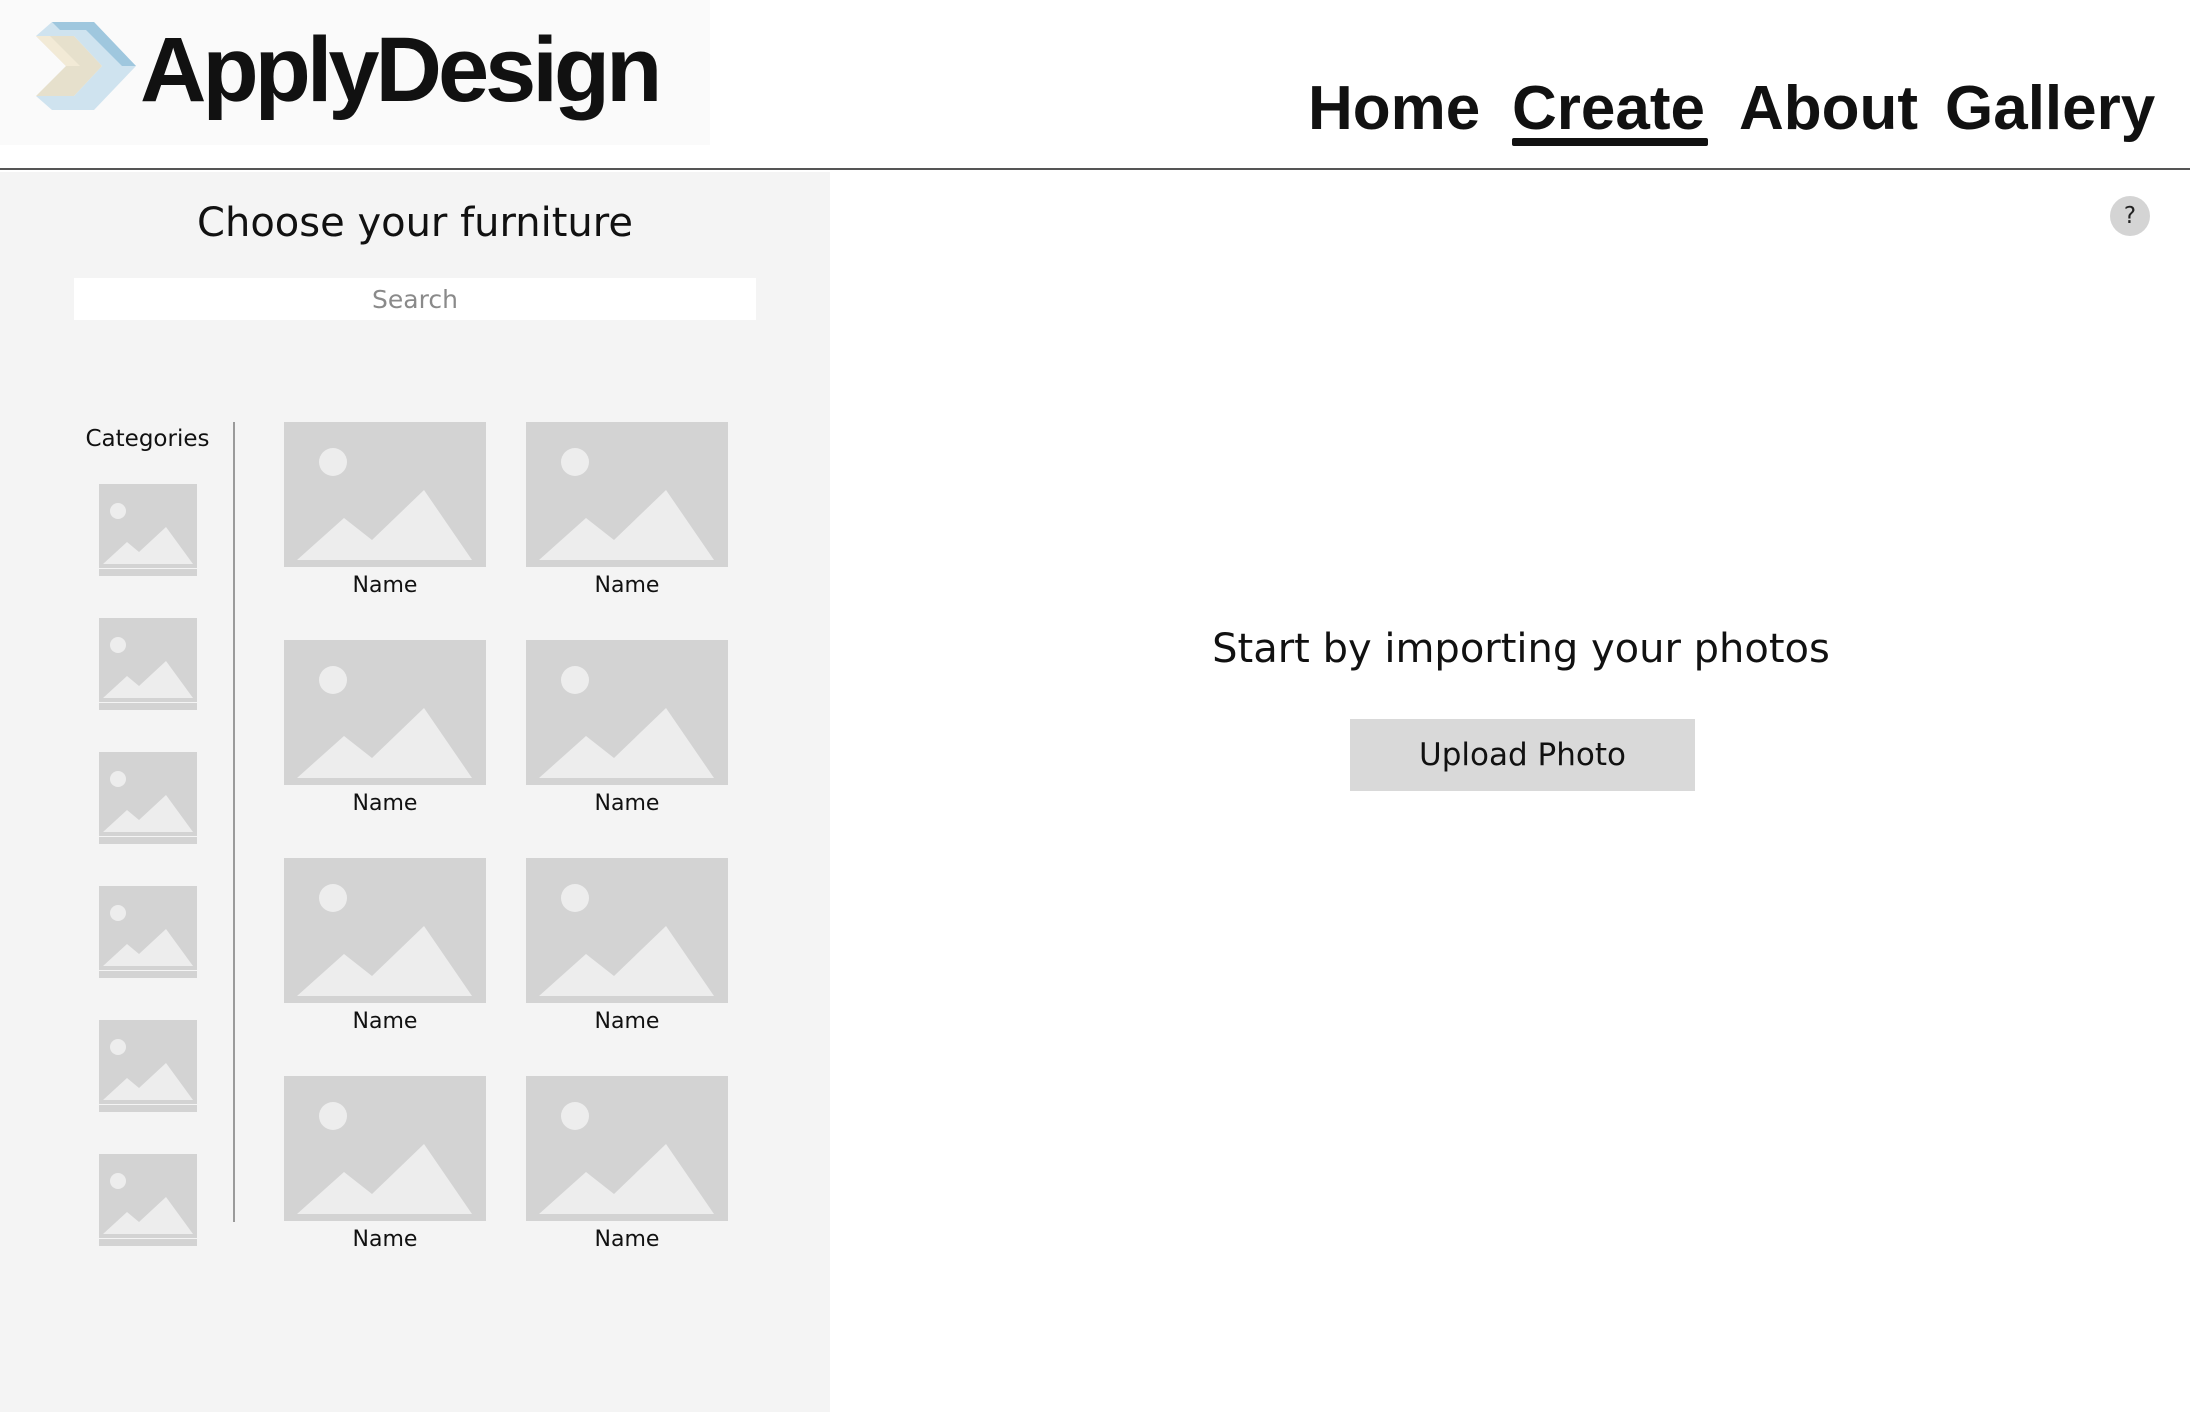 The image size is (2190, 1412). What do you see at coordinates (1095, 85) in the screenshot?
I see `top-header: ApplyDesign Home Create About Gallery` at bounding box center [1095, 85].